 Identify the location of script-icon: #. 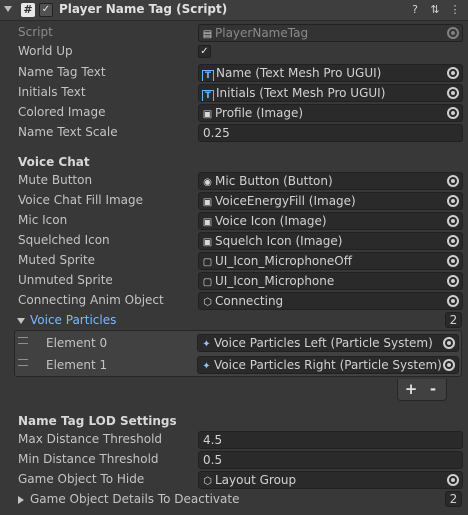
(28, 10).